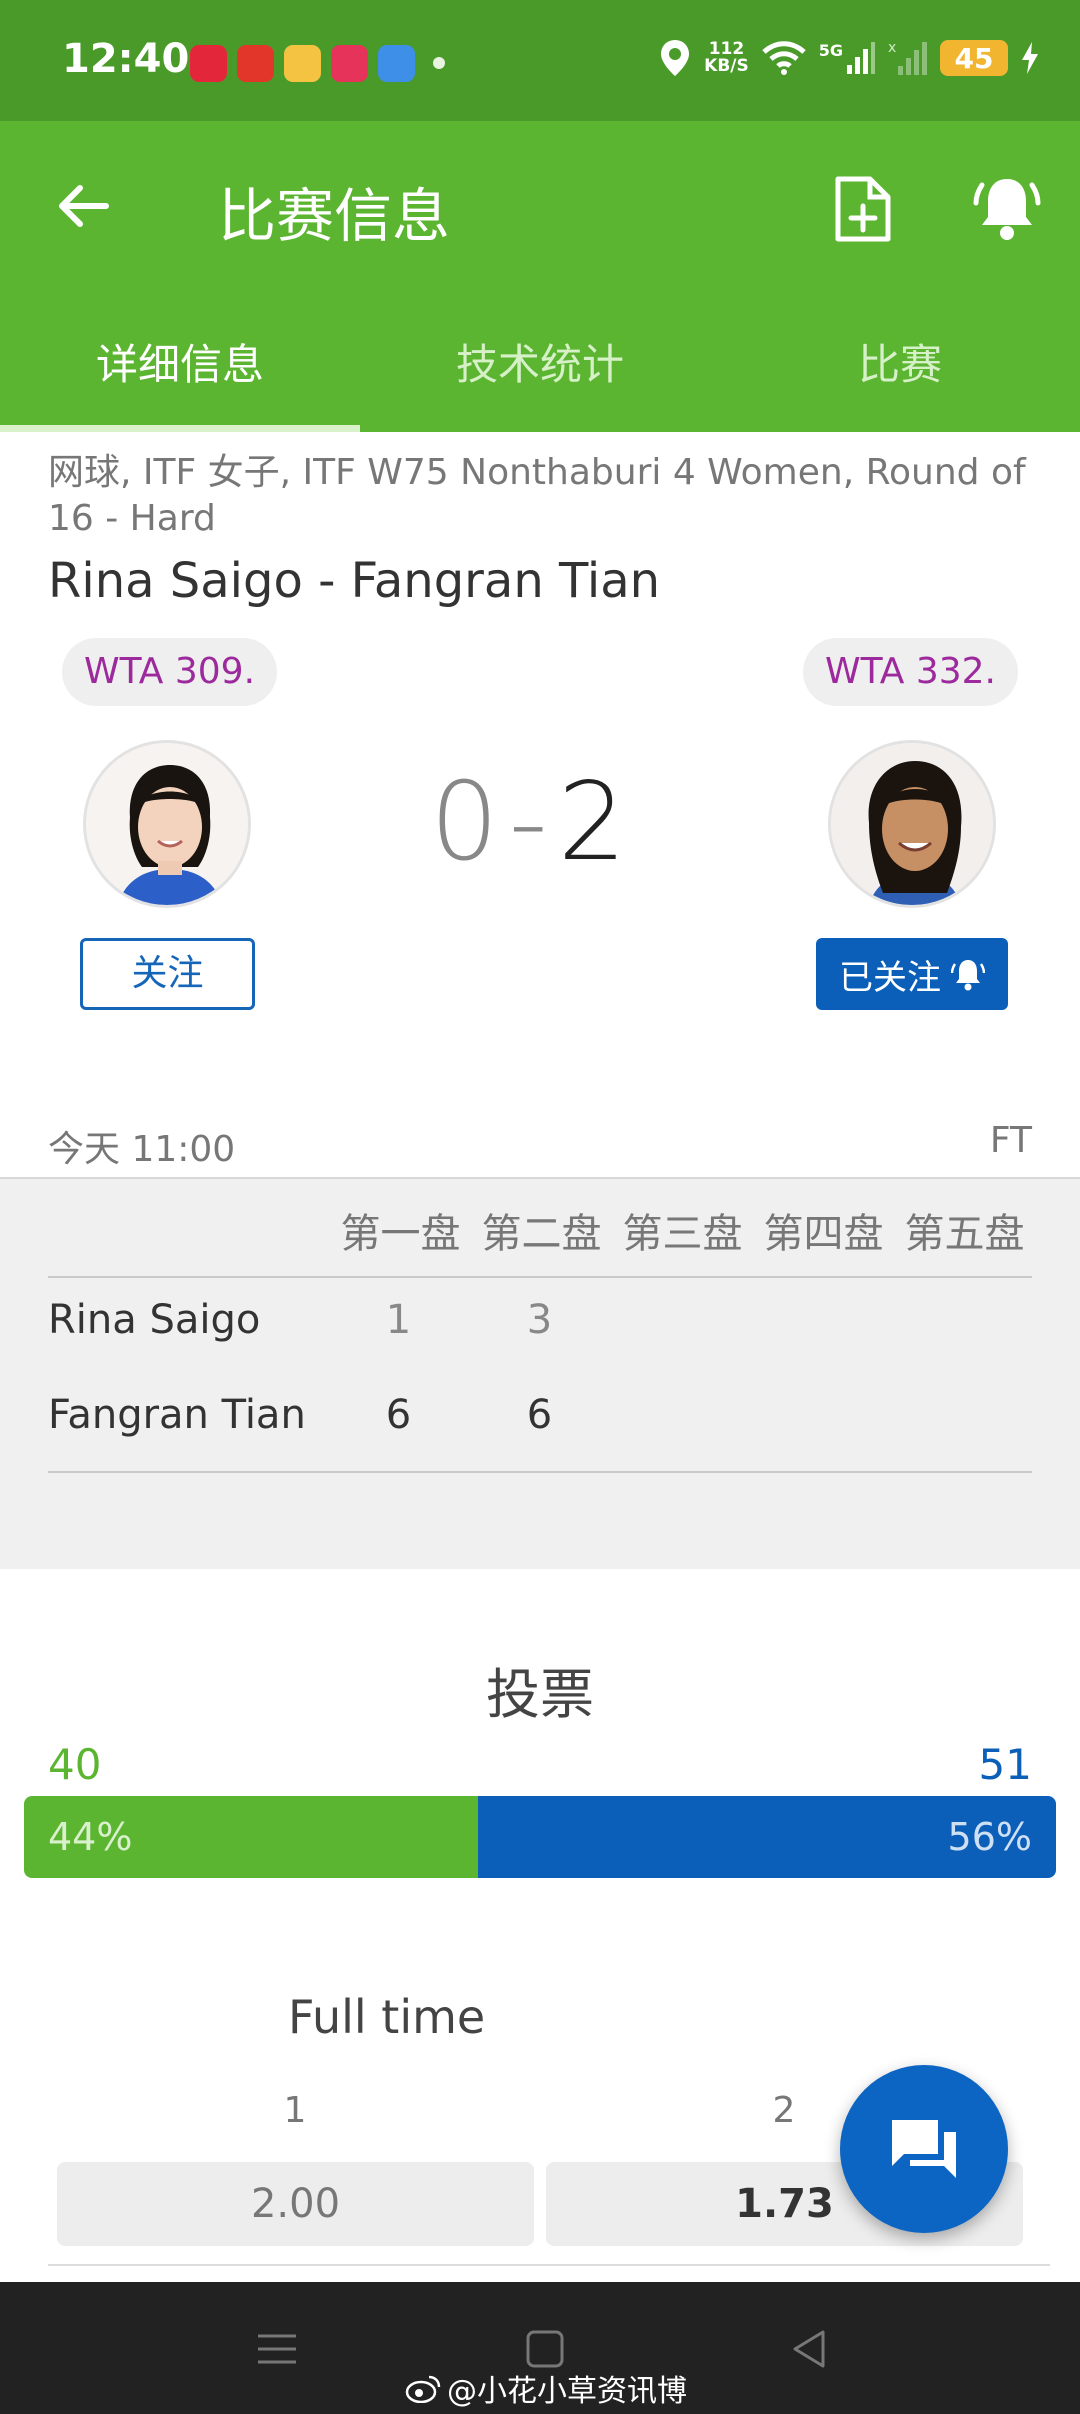 This screenshot has height=2414, width=1080. I want to click on back-arrow-icon, so click(83, 206).